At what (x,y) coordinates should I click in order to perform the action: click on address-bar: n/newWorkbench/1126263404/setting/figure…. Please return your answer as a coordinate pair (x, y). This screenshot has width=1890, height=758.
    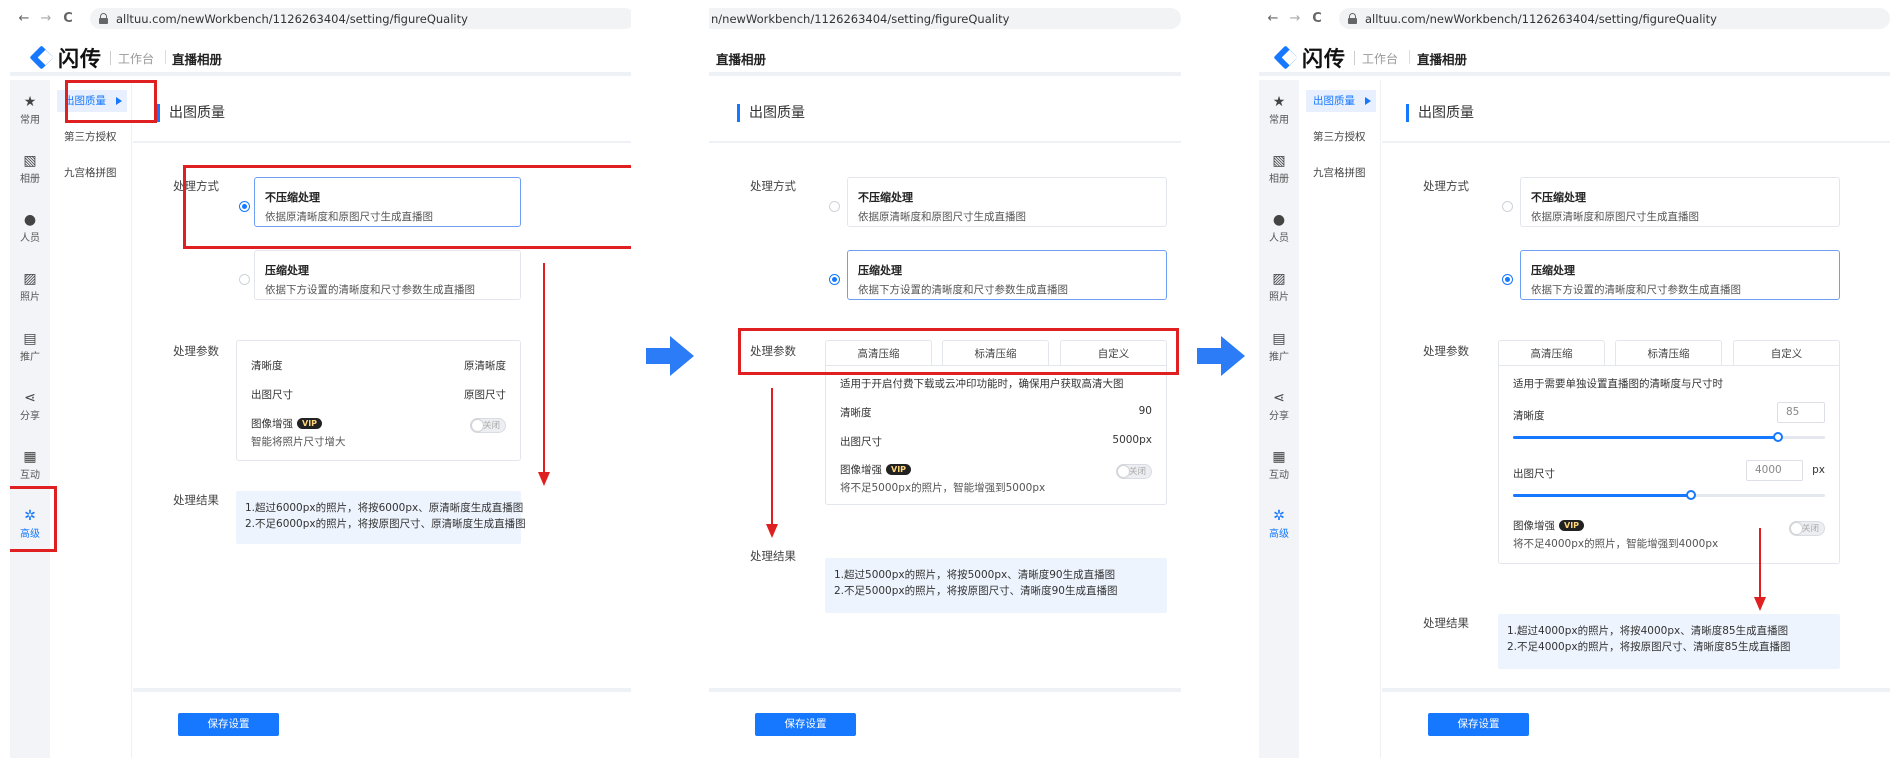
    Looking at the image, I should click on (945, 18).